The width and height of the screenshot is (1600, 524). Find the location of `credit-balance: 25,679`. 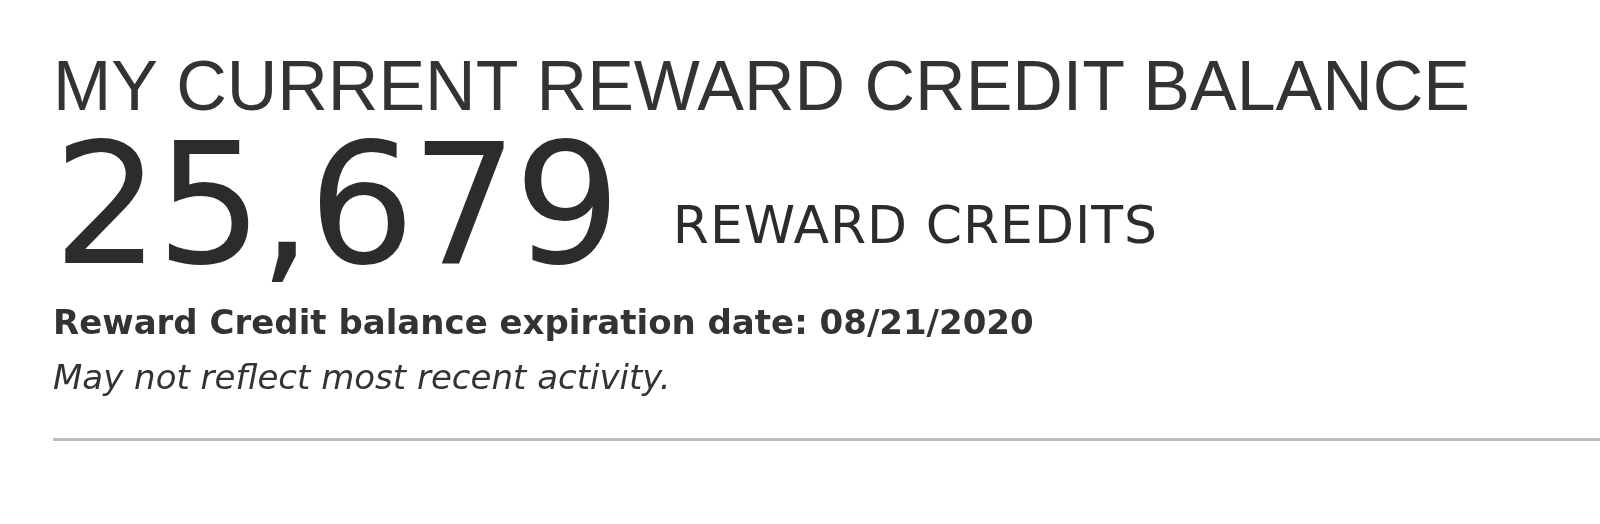

credit-balance: 25,679 is located at coordinates (335, 205).